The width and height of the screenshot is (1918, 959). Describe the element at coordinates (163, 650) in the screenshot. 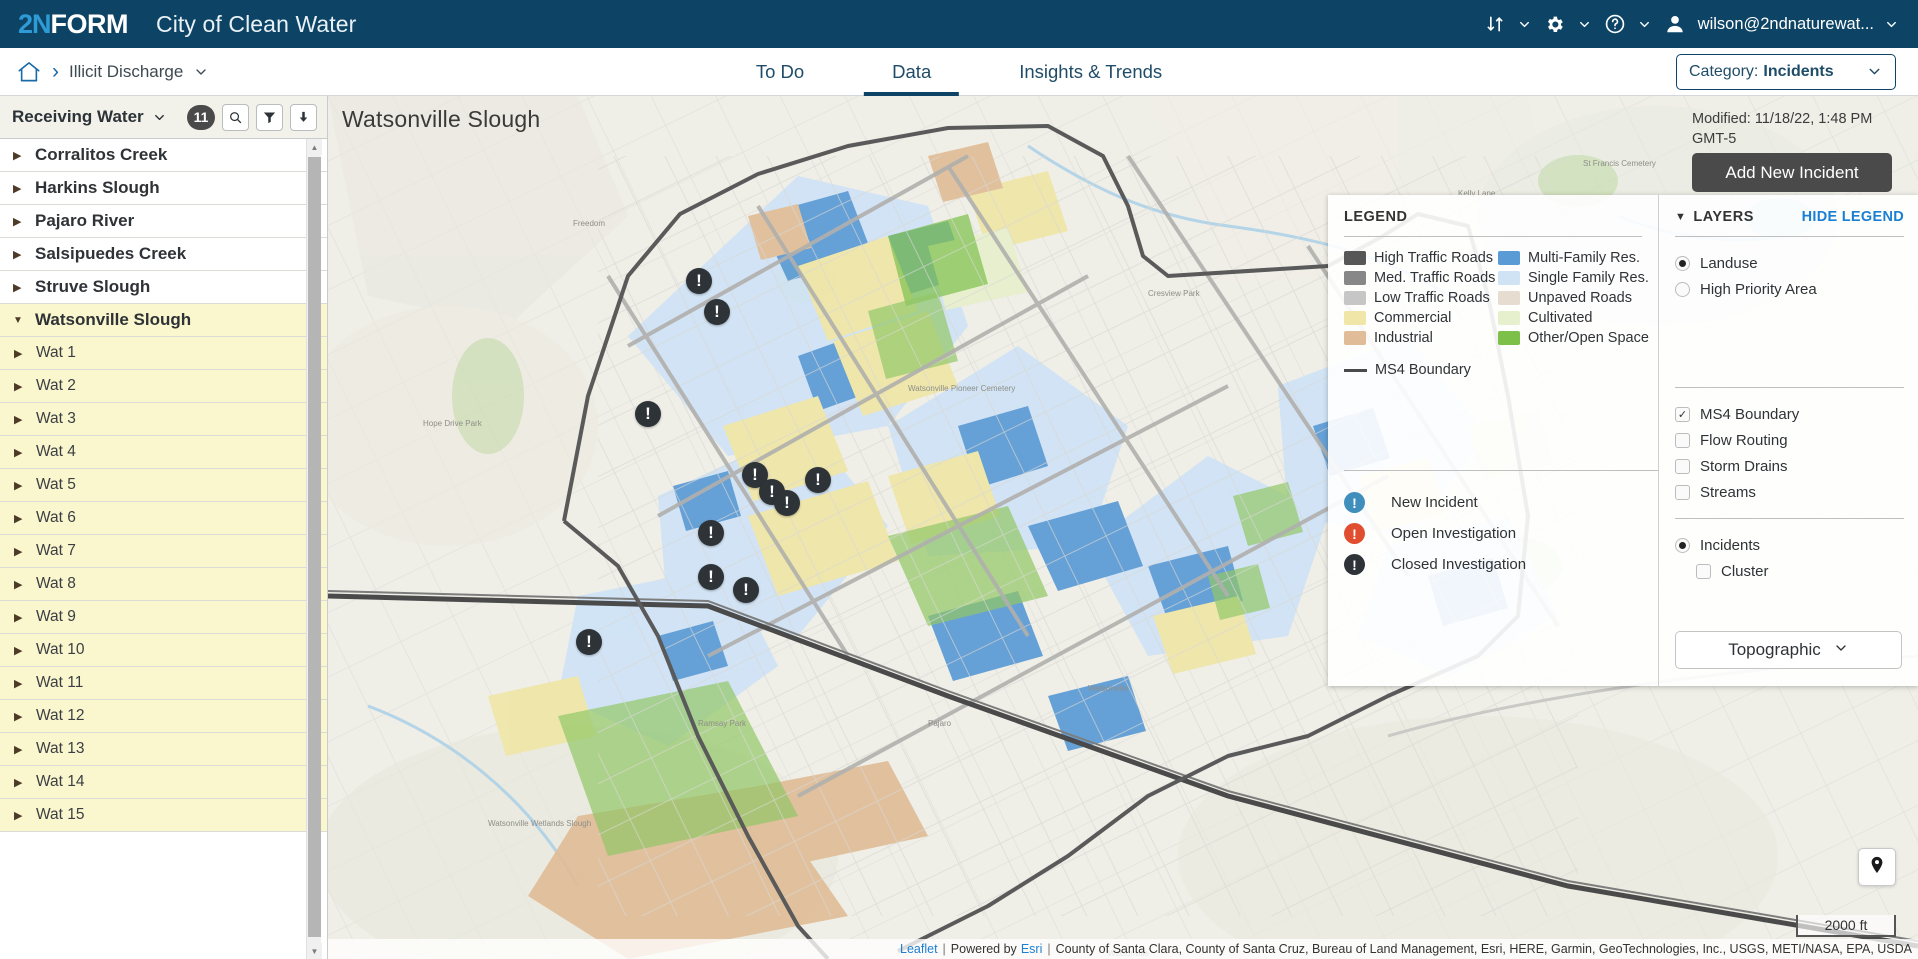

I see `sidebar-item-wat-10: ▶ Wat 10` at that location.